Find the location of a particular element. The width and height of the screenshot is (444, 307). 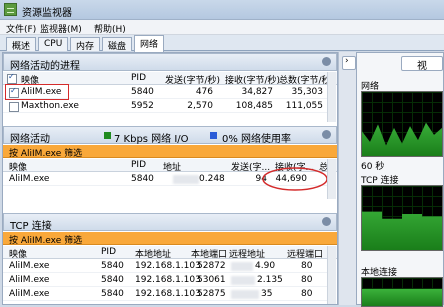

network-activity-header: 网络活动 7 Kbps 网络 I/O 0% 网络使用率 is located at coordinates (170, 135).